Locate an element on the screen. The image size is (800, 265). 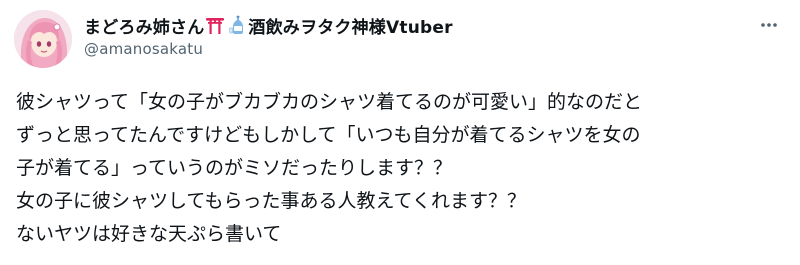
more-horizontal-icon is located at coordinates (769, 25).